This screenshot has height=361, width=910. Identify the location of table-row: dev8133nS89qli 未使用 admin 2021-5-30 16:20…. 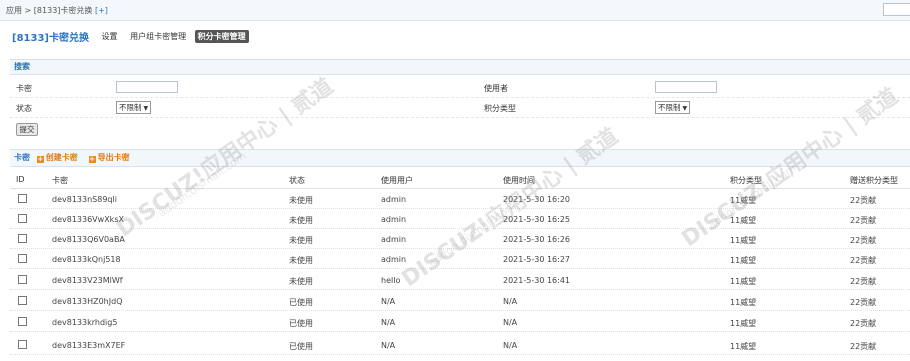
(460, 199).